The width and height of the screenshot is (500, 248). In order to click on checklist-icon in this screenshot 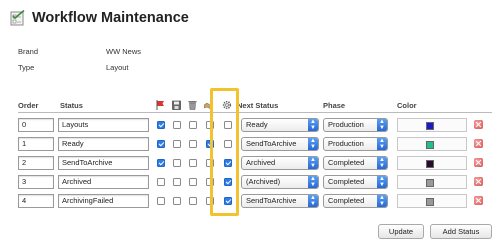, I will do `click(18, 17)`.